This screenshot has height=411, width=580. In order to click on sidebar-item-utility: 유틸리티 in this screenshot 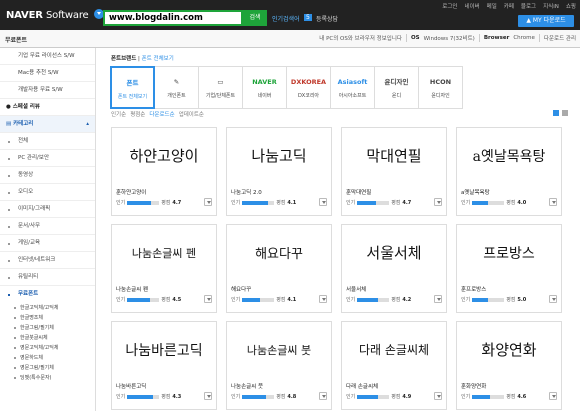, I will do `click(47, 277)`.